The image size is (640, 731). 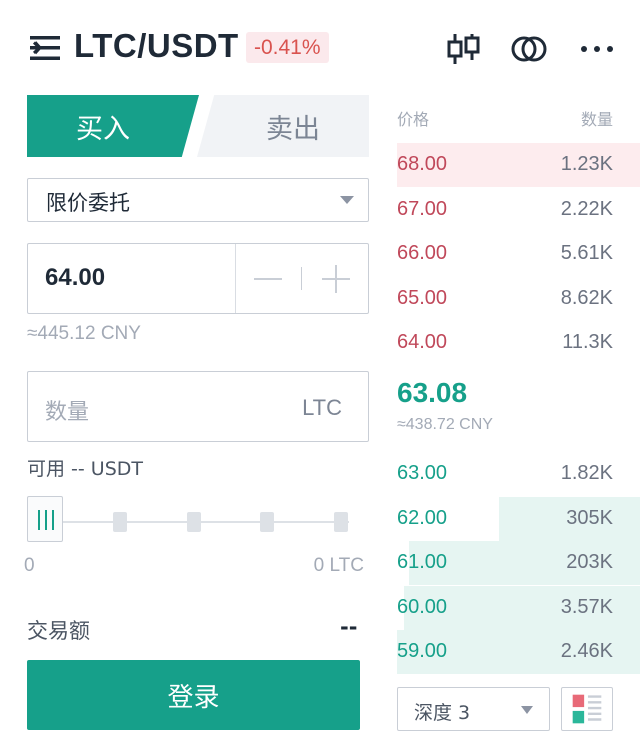 What do you see at coordinates (586, 606) in the screenshot?
I see `bid-quantity: 3.57K` at bounding box center [586, 606].